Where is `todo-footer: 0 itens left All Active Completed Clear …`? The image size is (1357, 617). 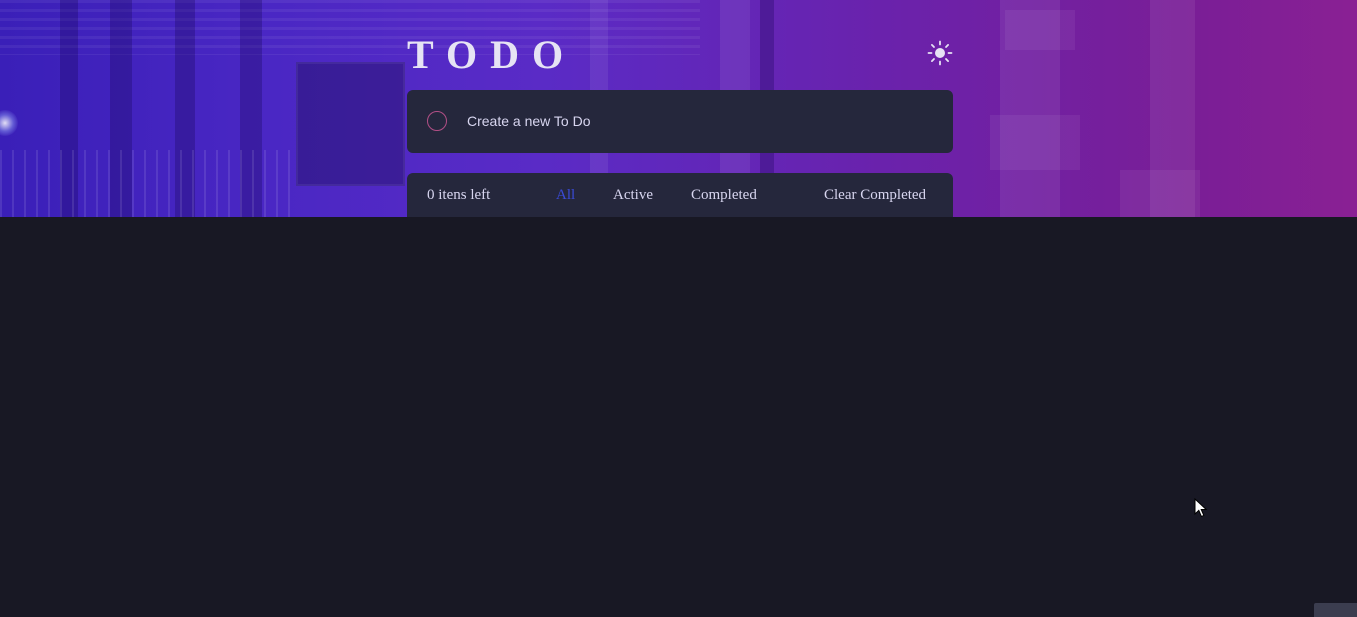 todo-footer: 0 itens left All Active Completed Clear … is located at coordinates (680, 195).